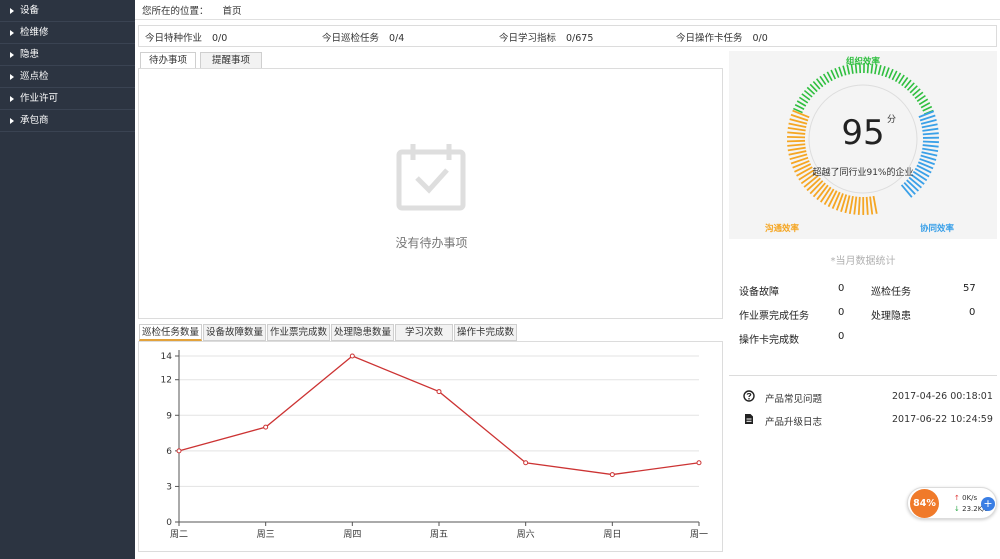  What do you see at coordinates (794, 399) in the screenshot?
I see `link-label: 产品常见问题` at bounding box center [794, 399].